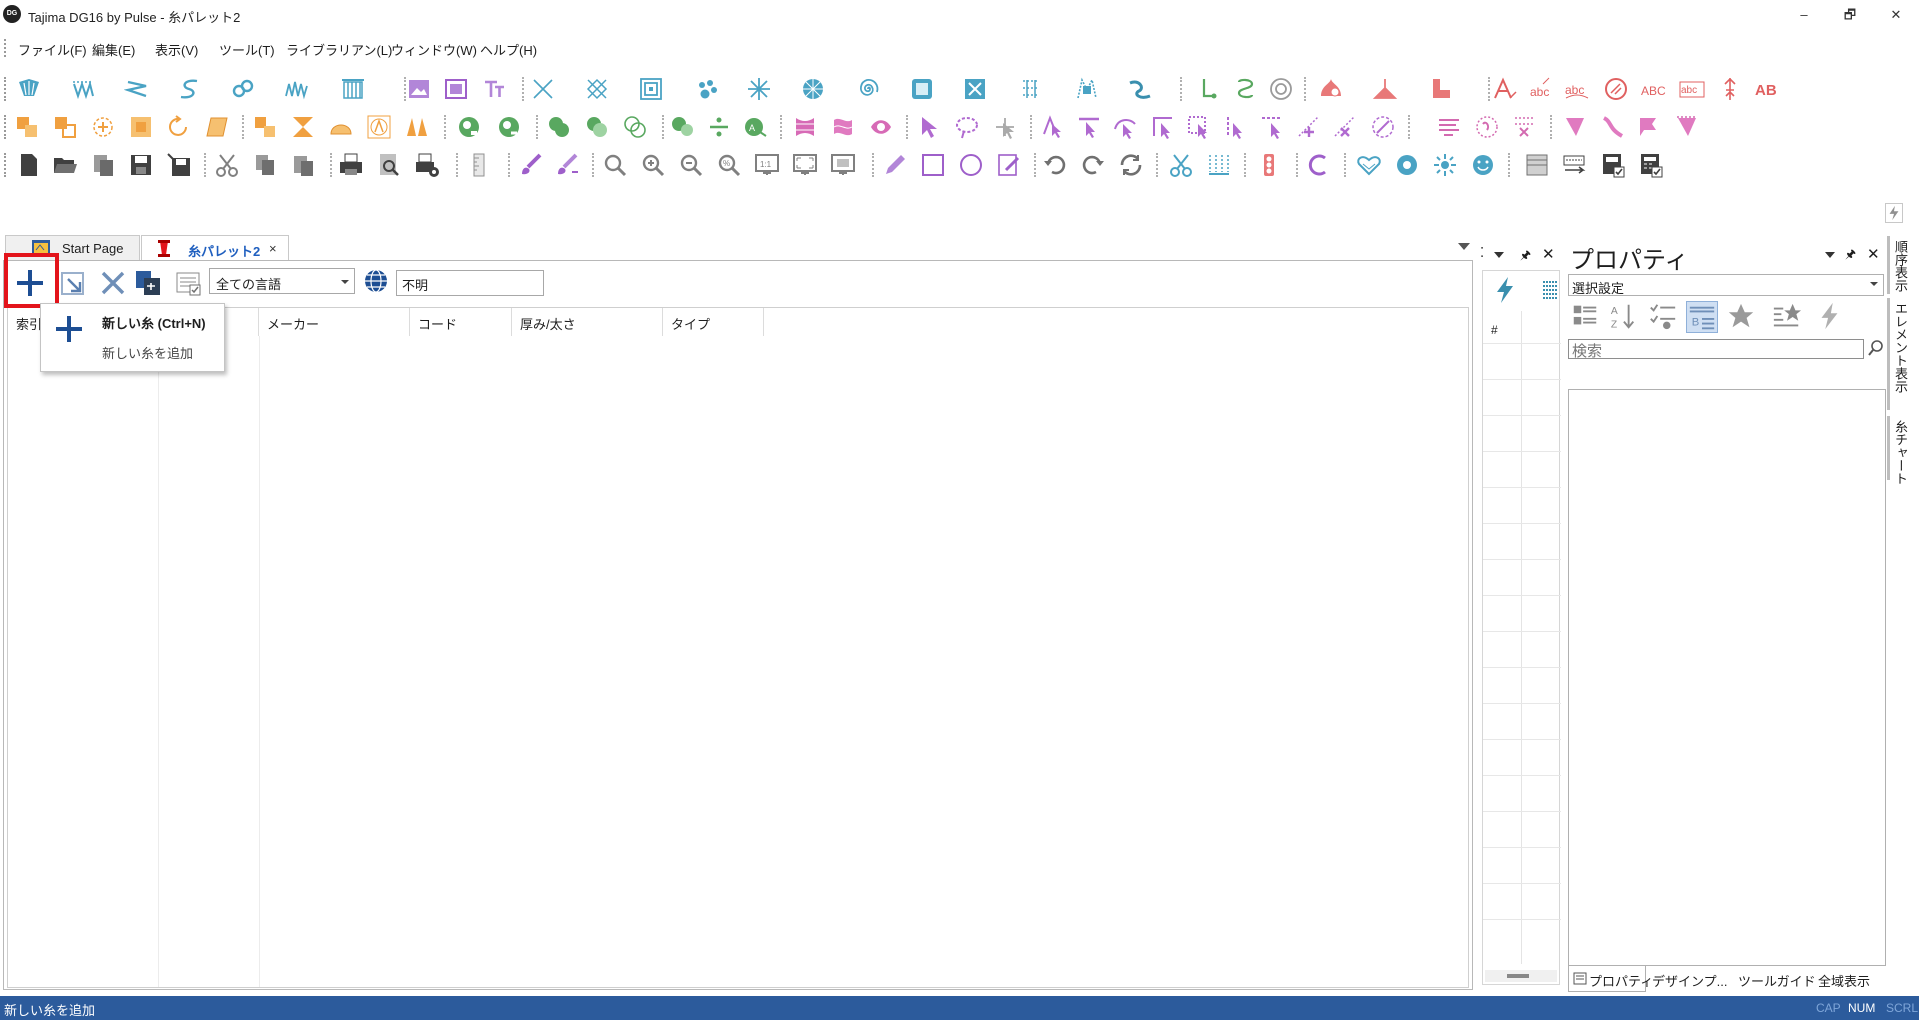  I want to click on zoom-percent-icon: %, so click(729, 165).